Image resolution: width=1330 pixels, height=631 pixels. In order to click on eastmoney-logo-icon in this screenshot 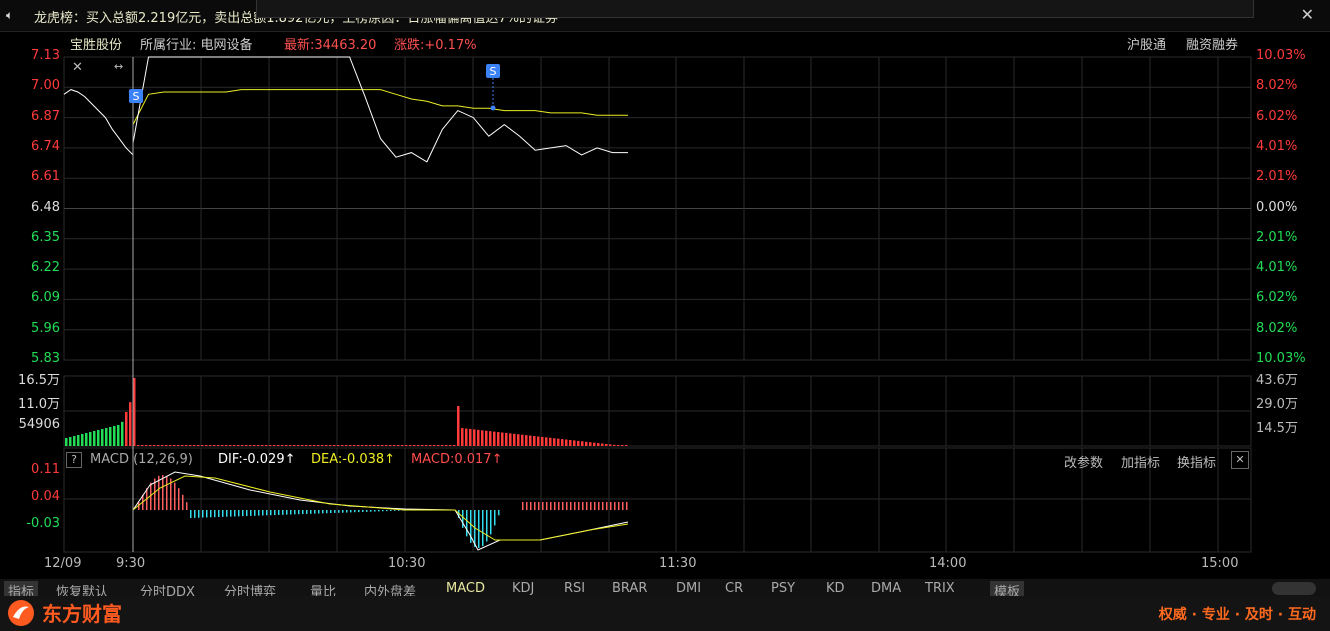, I will do `click(21, 613)`.